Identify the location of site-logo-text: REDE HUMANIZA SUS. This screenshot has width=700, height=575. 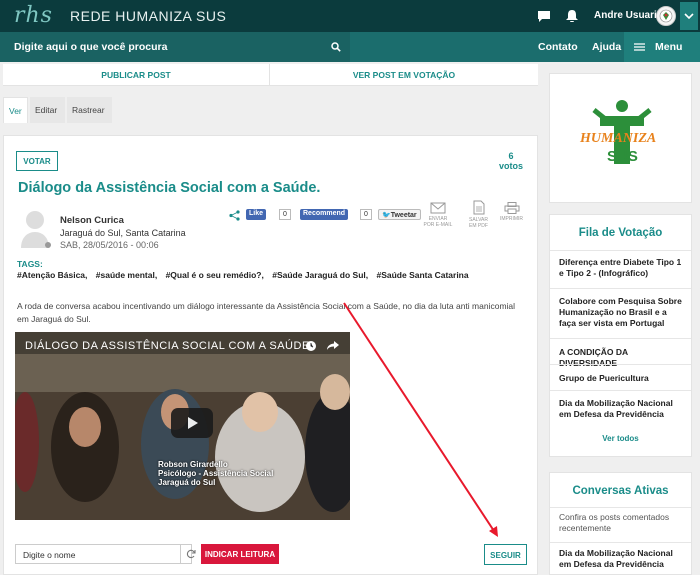
(148, 16).